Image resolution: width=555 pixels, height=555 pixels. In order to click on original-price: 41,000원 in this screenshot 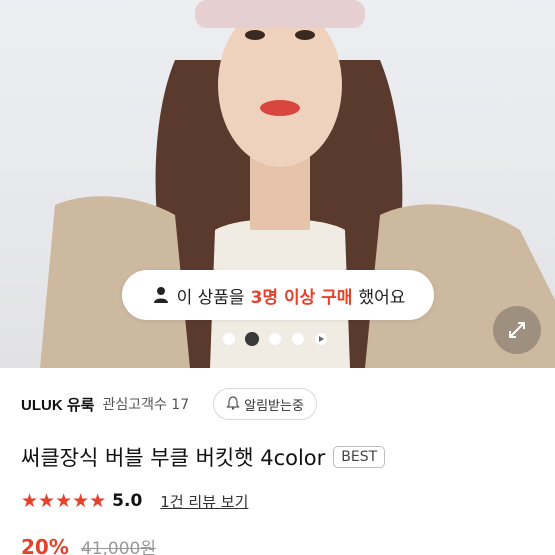, I will do `click(118, 547)`.